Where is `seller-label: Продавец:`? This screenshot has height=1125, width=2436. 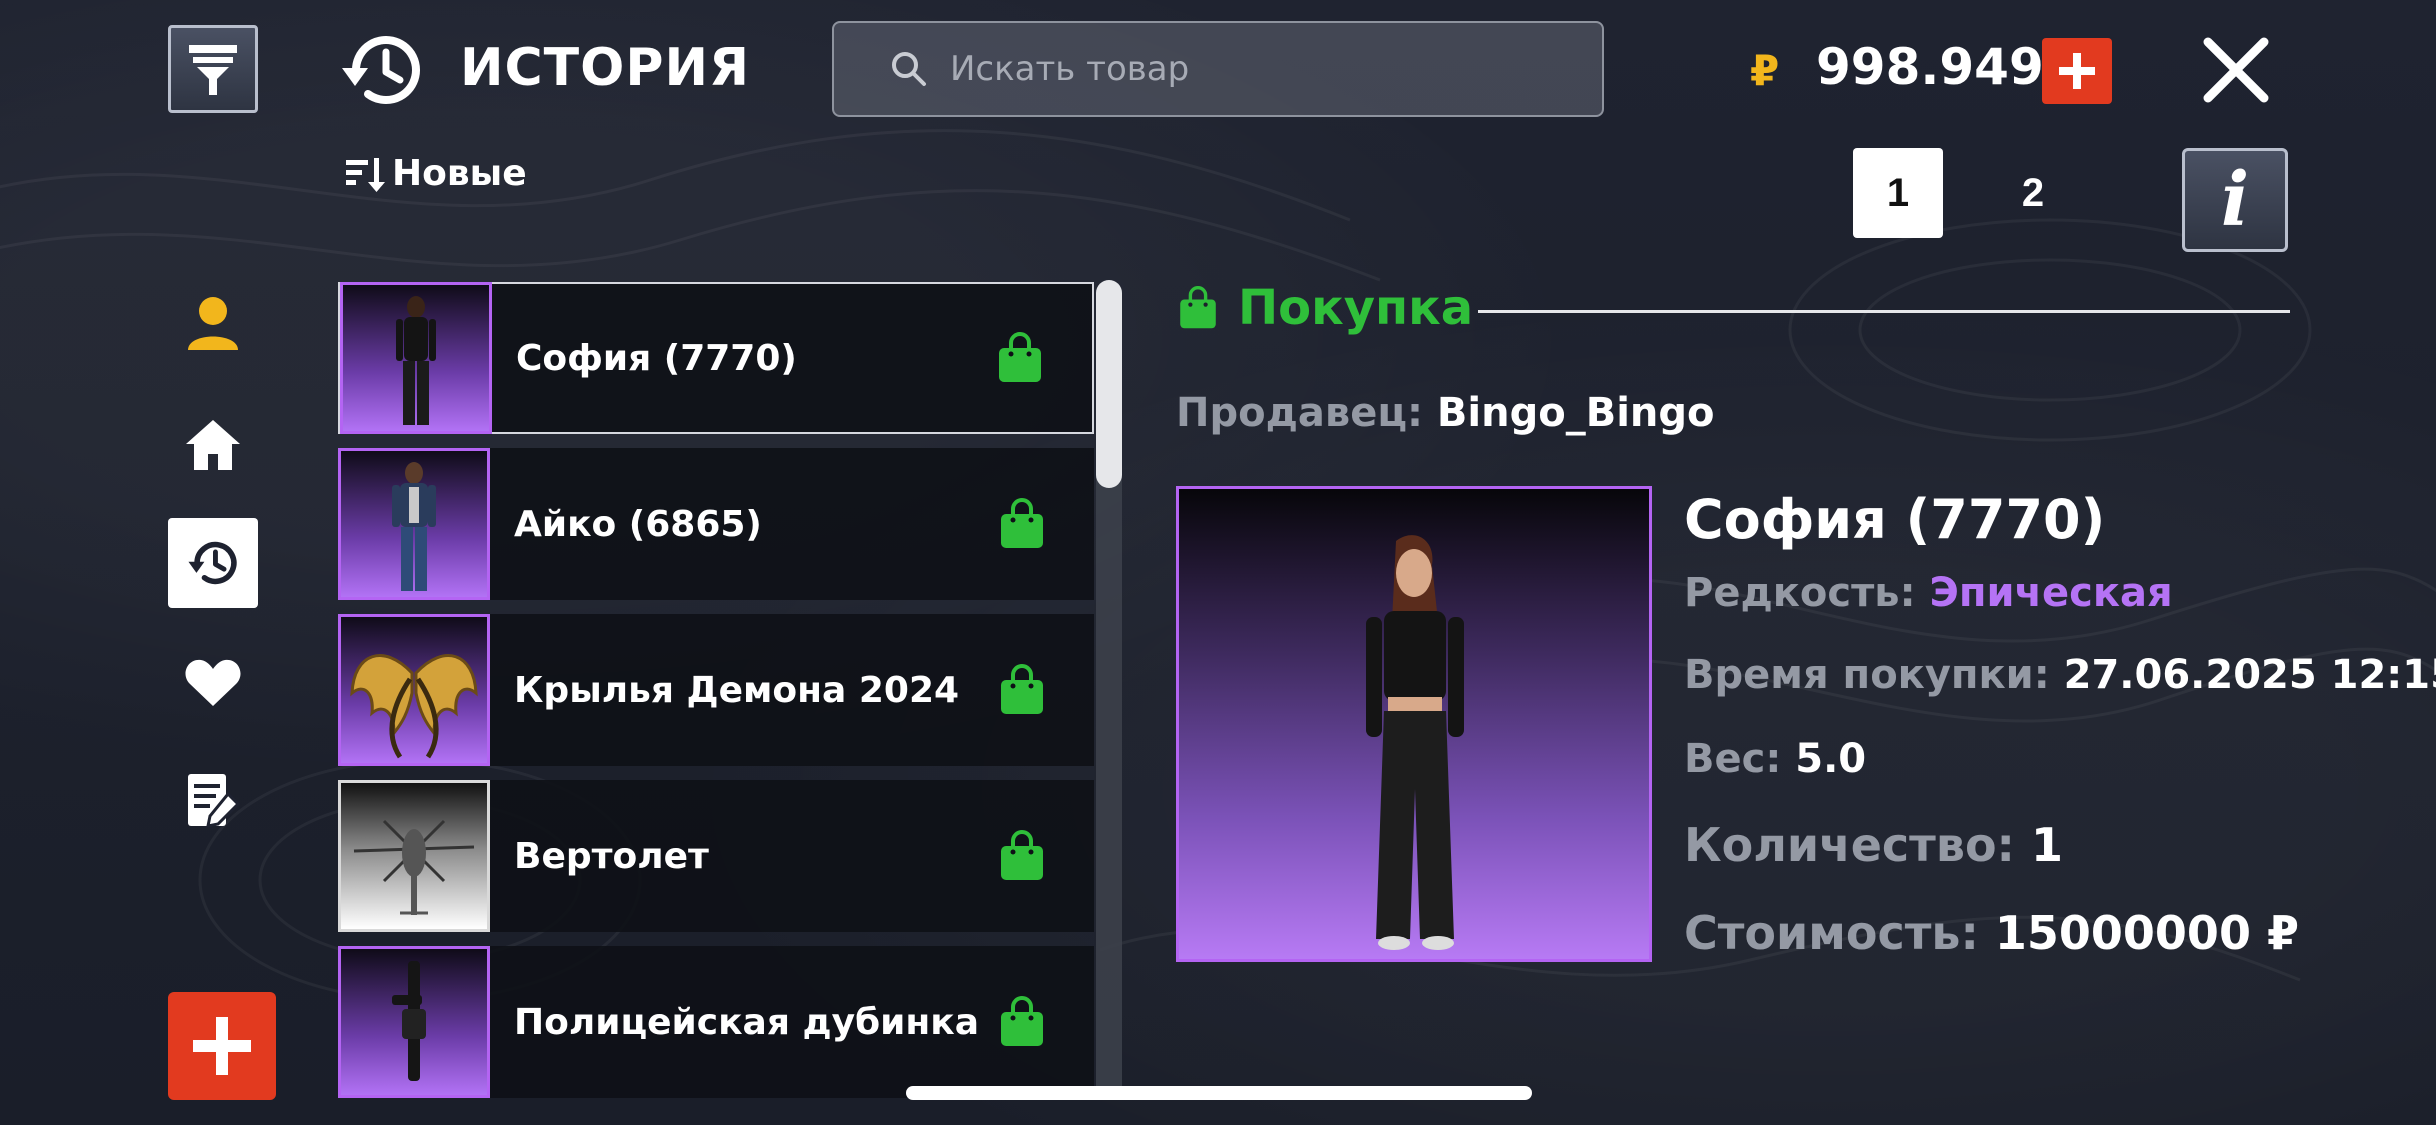
seller-label: Продавец: is located at coordinates (1299, 413).